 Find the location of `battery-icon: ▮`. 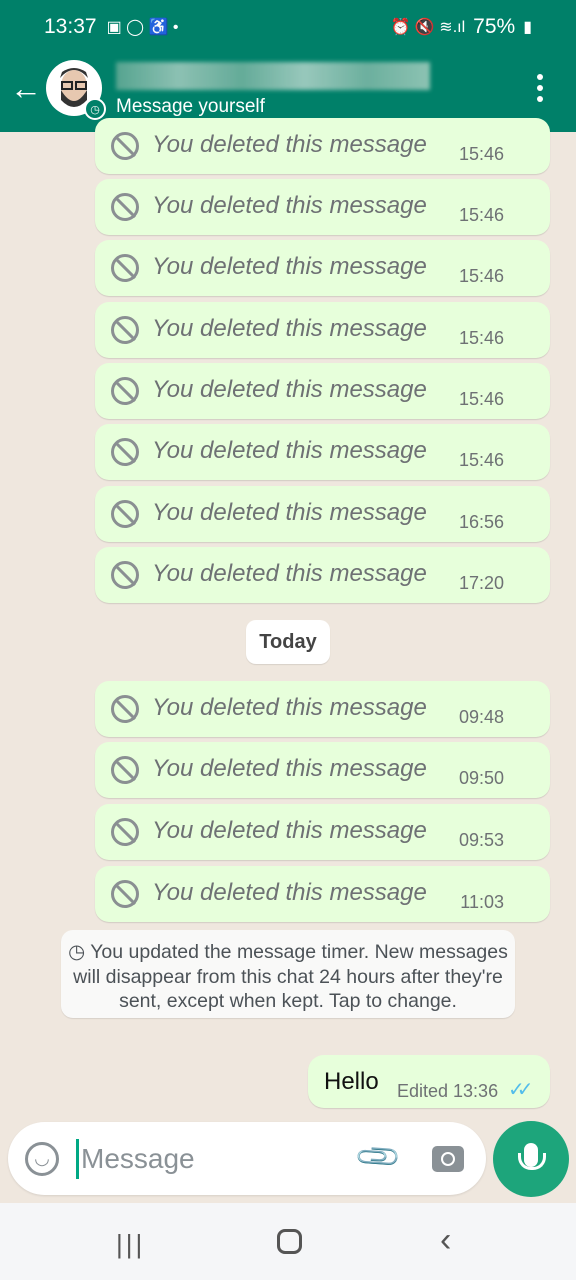

battery-icon: ▮ is located at coordinates (527, 27).